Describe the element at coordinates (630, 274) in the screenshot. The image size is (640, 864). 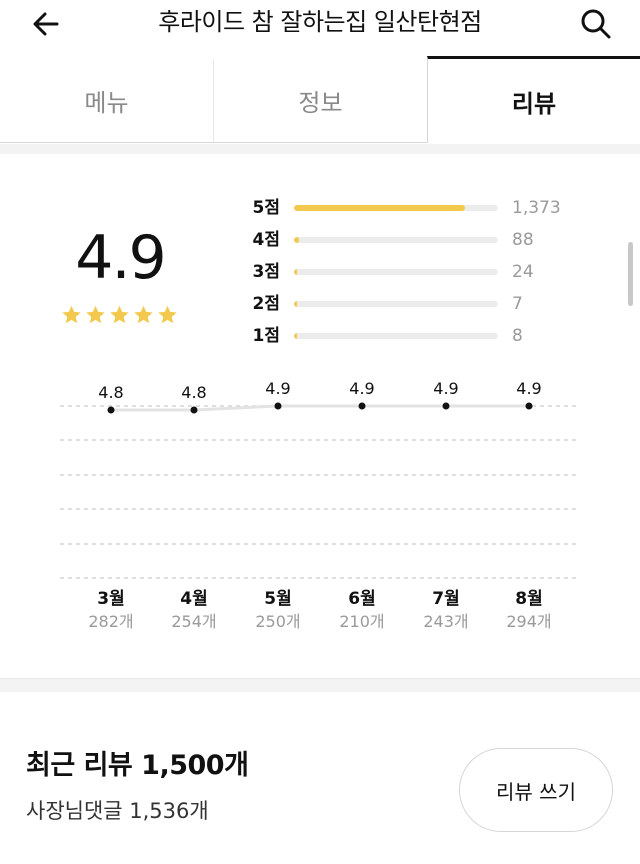
I see `scrollbar` at that location.